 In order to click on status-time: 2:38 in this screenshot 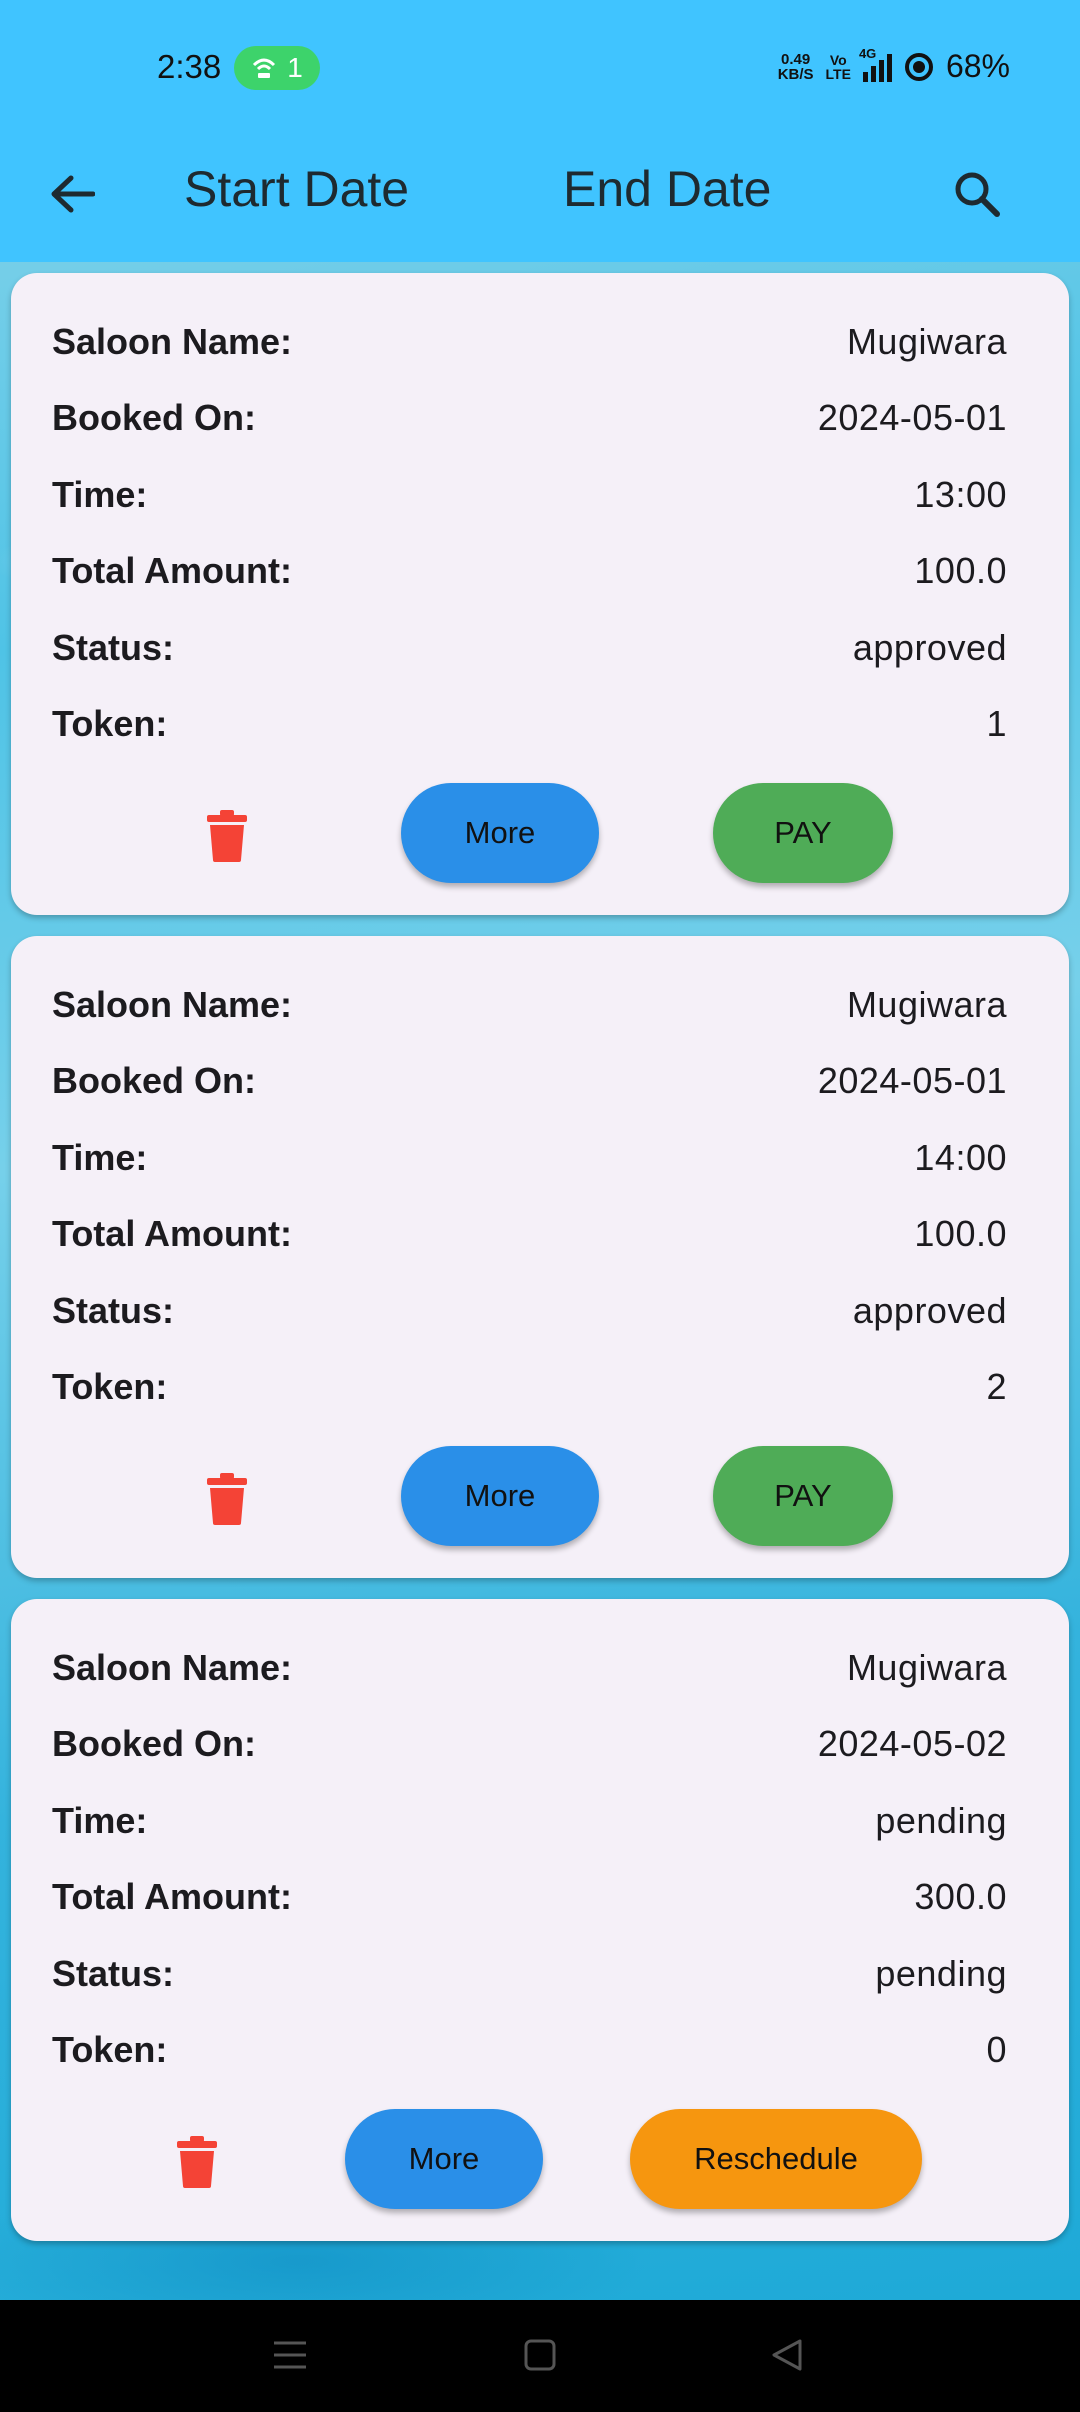, I will do `click(189, 66)`.